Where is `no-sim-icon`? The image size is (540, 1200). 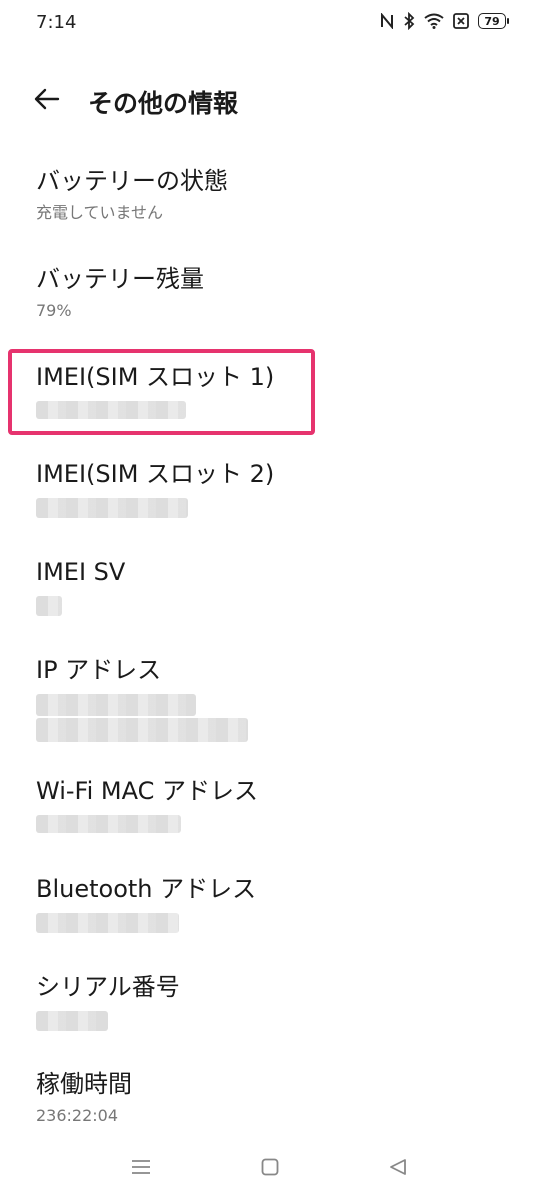
no-sim-icon is located at coordinates (461, 21).